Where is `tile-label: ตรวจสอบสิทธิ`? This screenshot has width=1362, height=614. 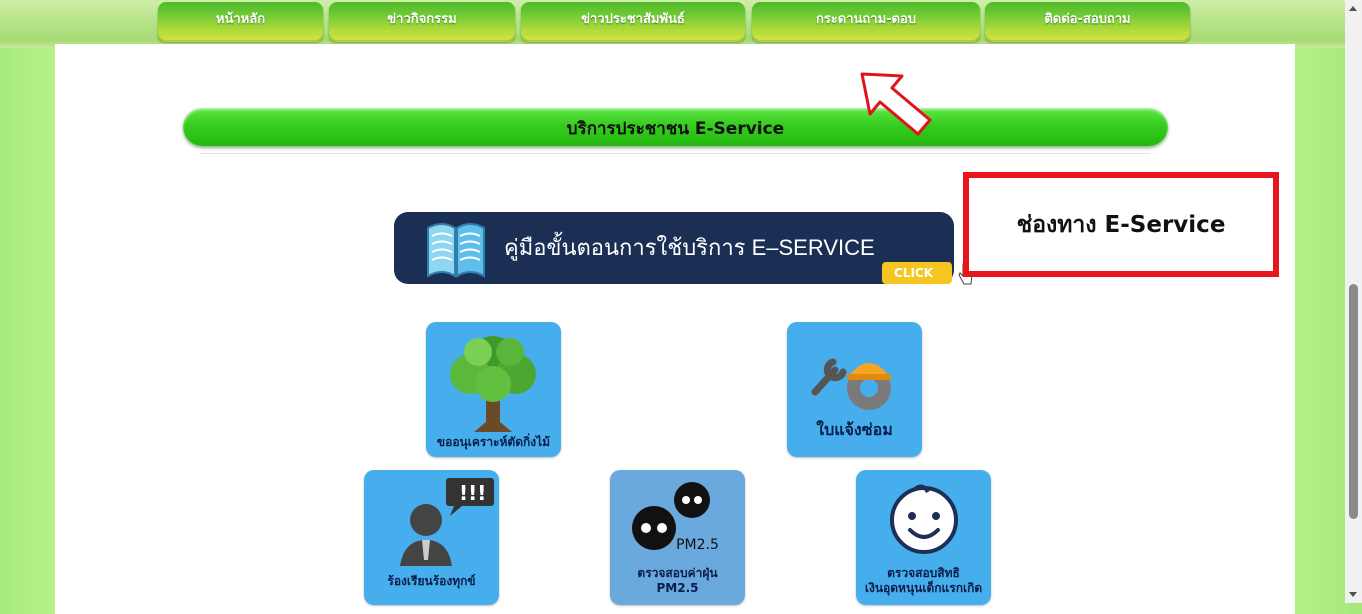
tile-label: ตรวจสอบสิทธิ is located at coordinates (923, 573).